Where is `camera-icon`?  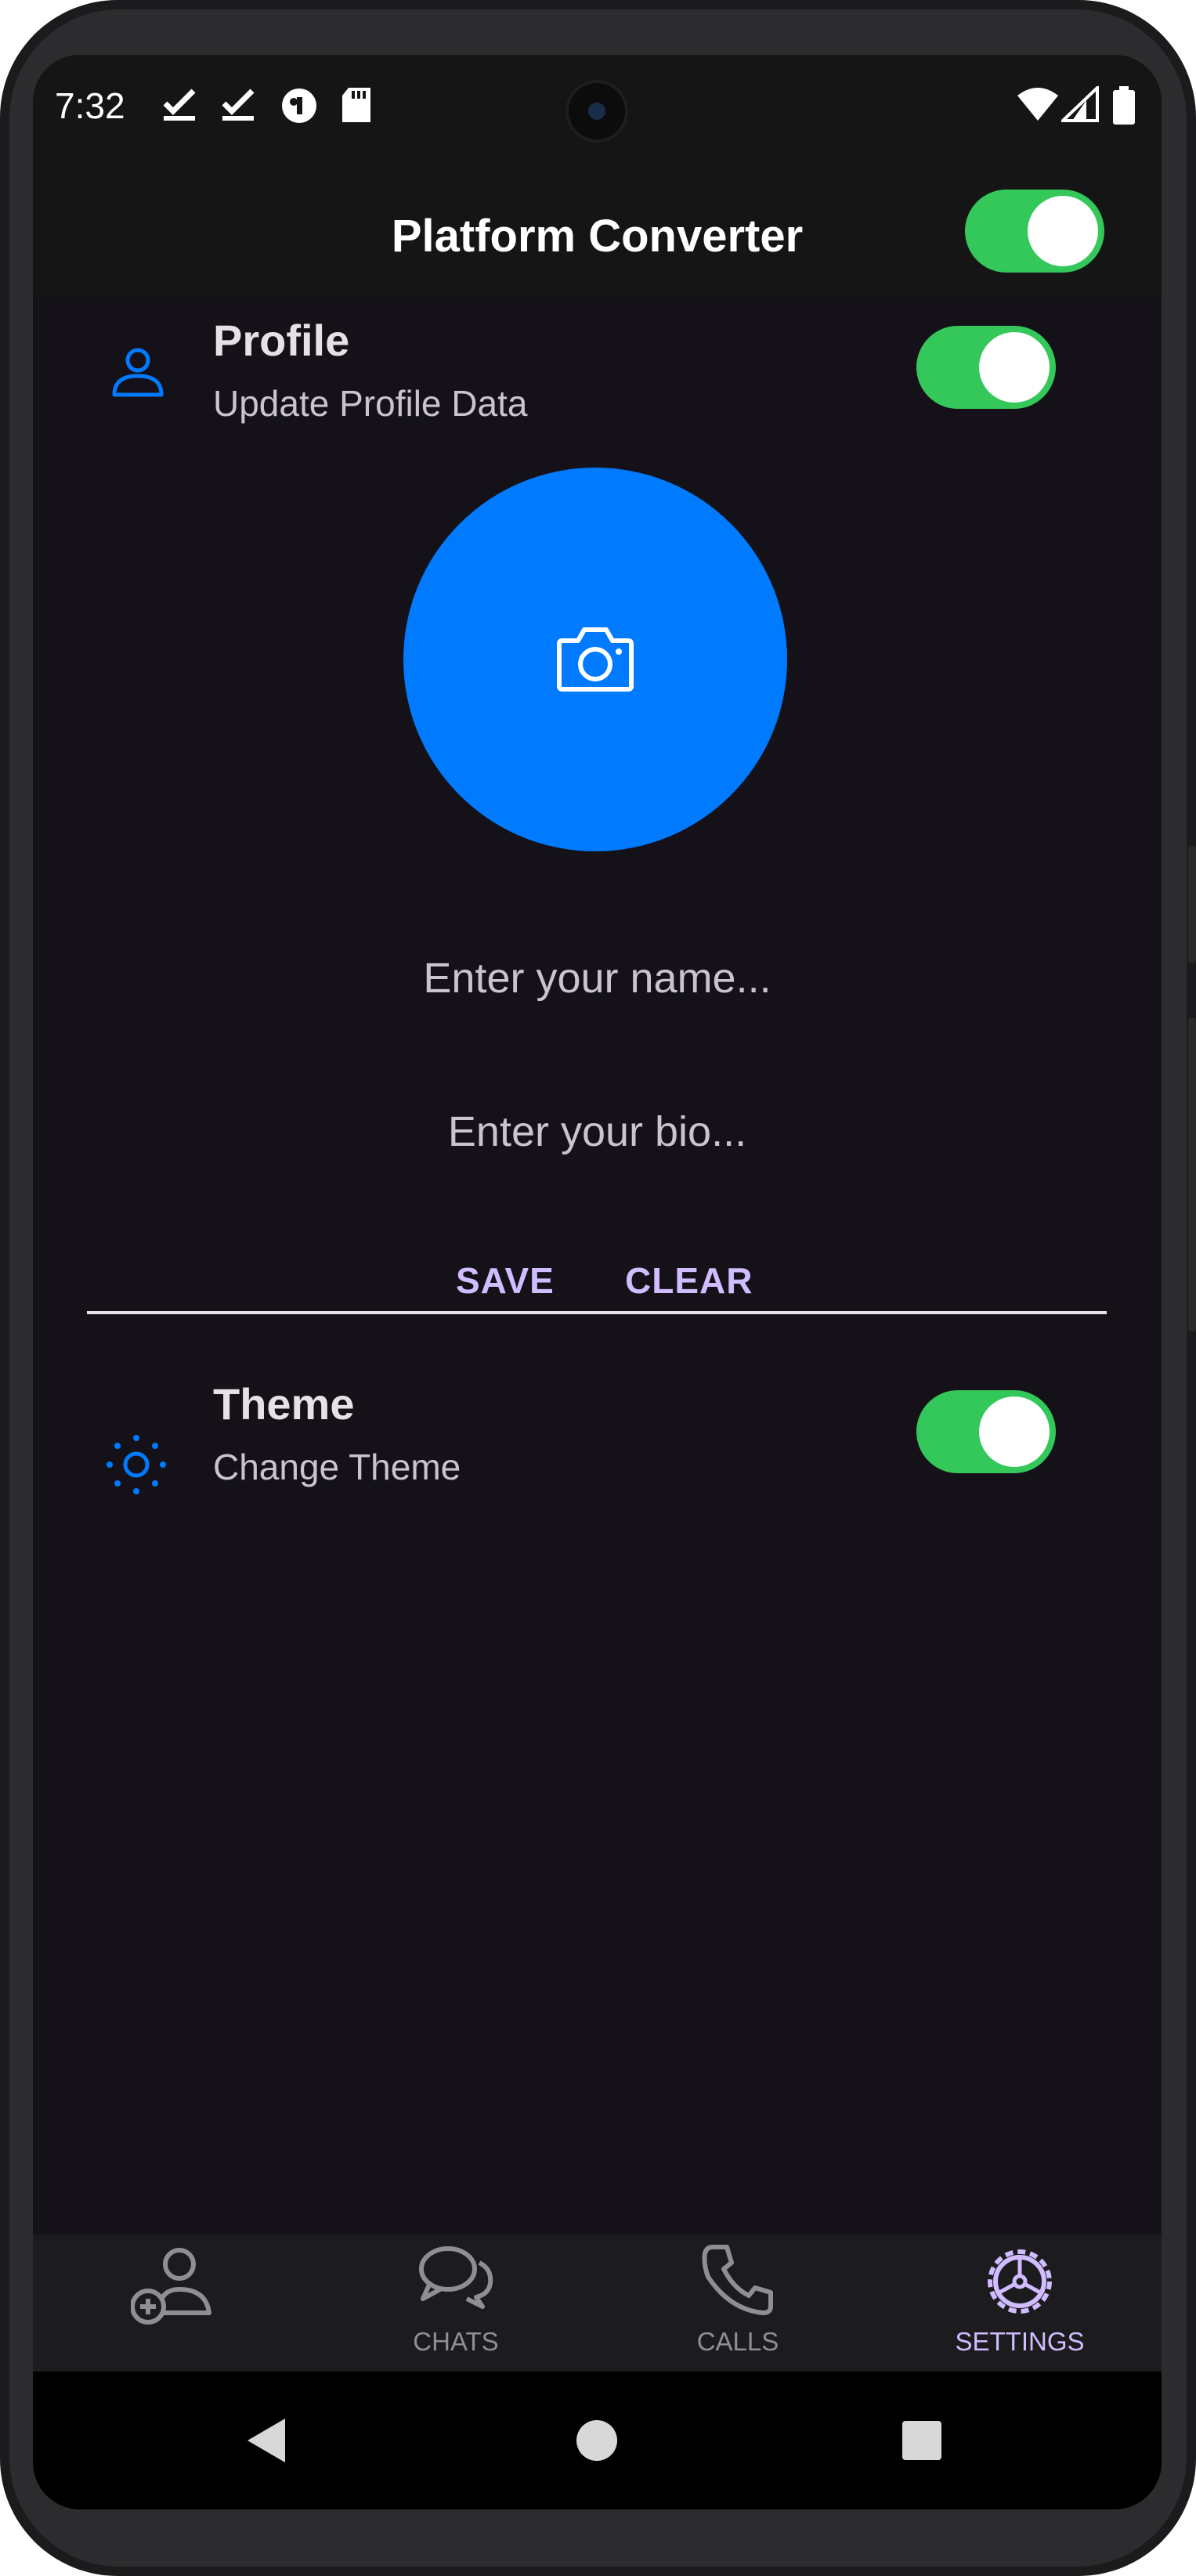
camera-icon is located at coordinates (595, 659).